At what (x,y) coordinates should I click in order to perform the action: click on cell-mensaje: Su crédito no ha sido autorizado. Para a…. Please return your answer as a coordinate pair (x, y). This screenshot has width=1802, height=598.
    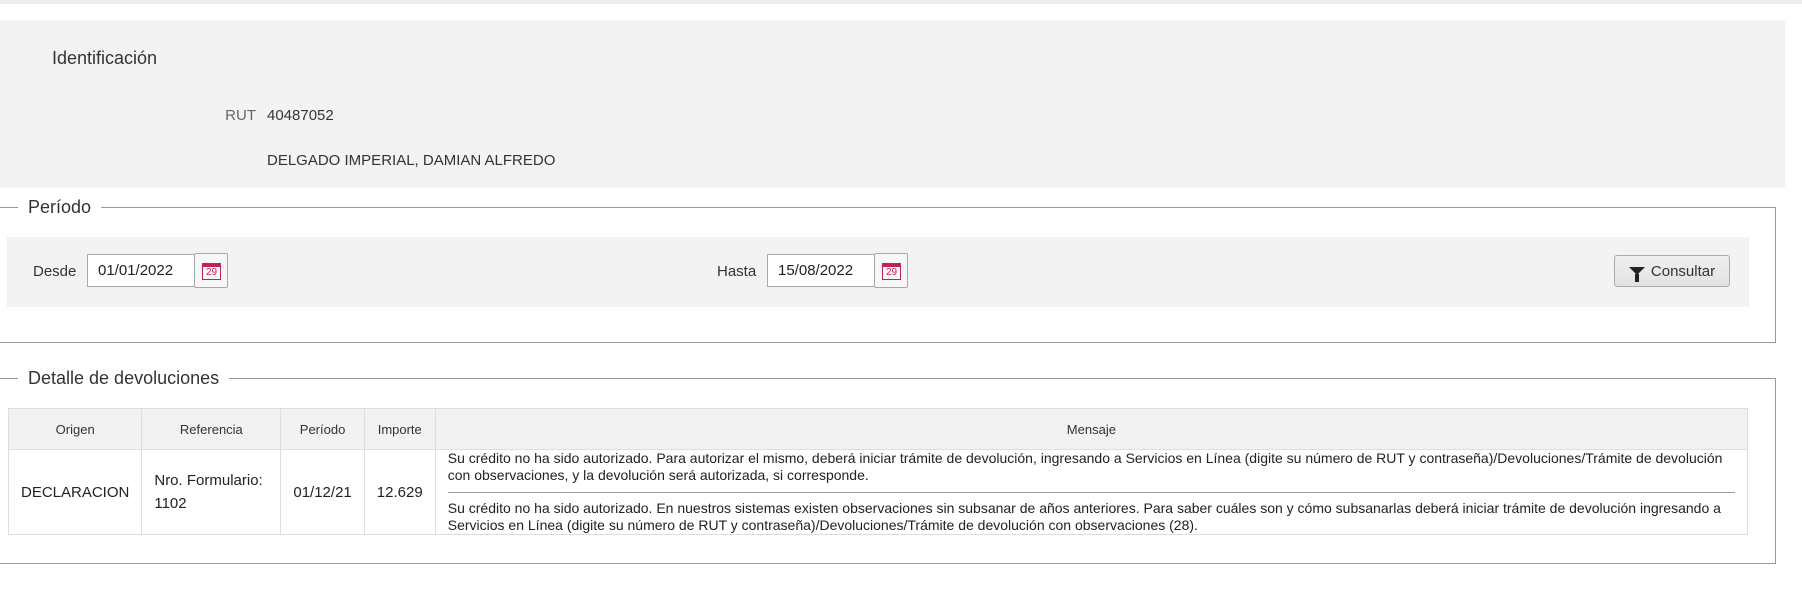
    Looking at the image, I should click on (1091, 492).